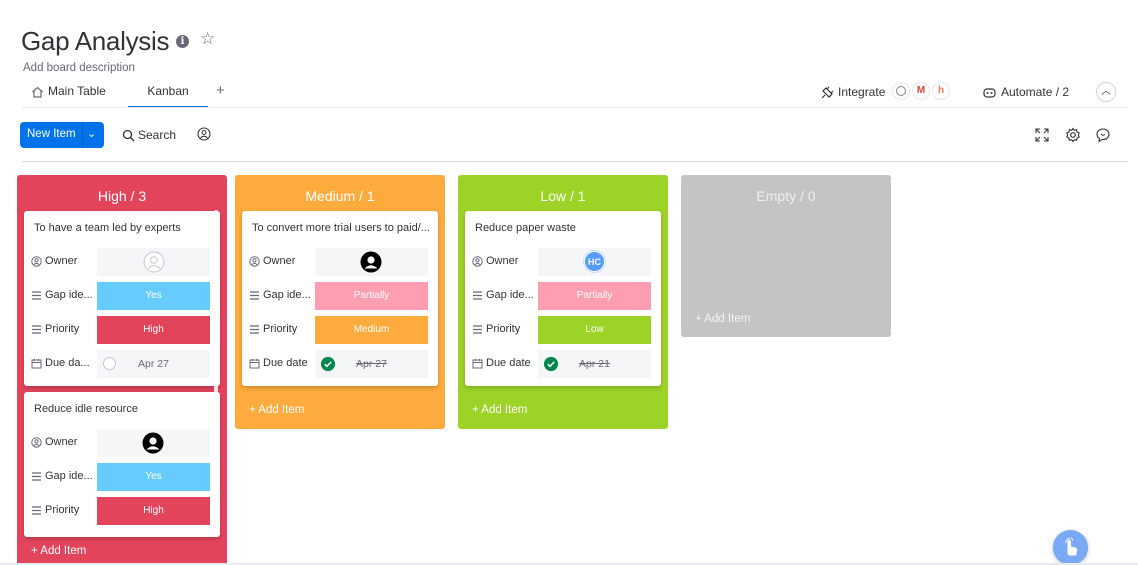 This screenshot has height=565, width=1138. I want to click on date-cell: Apr 21, so click(594, 364).